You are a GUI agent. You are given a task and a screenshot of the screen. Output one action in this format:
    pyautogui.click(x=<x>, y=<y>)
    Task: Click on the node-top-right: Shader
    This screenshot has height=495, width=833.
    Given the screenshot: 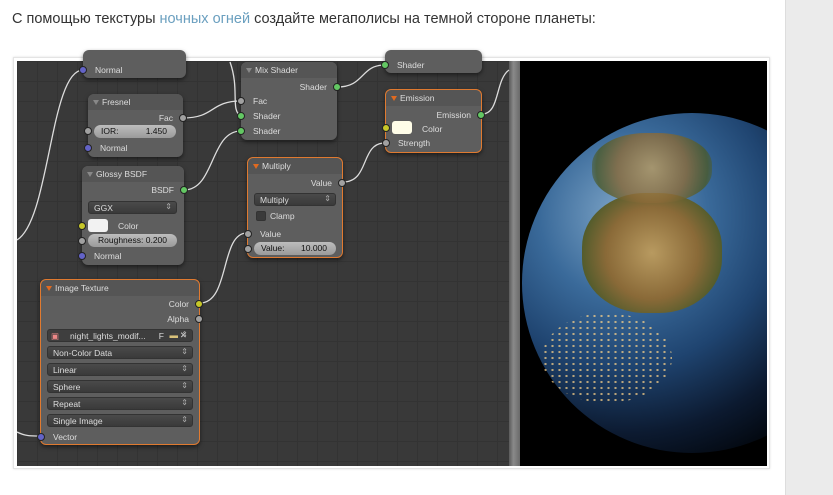 What is the action you would take?
    pyautogui.click(x=431, y=61)
    